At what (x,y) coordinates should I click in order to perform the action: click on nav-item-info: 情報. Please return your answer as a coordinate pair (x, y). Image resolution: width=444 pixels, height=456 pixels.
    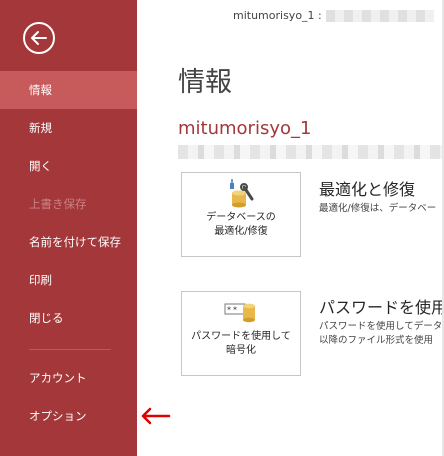
    Looking at the image, I should click on (68, 90).